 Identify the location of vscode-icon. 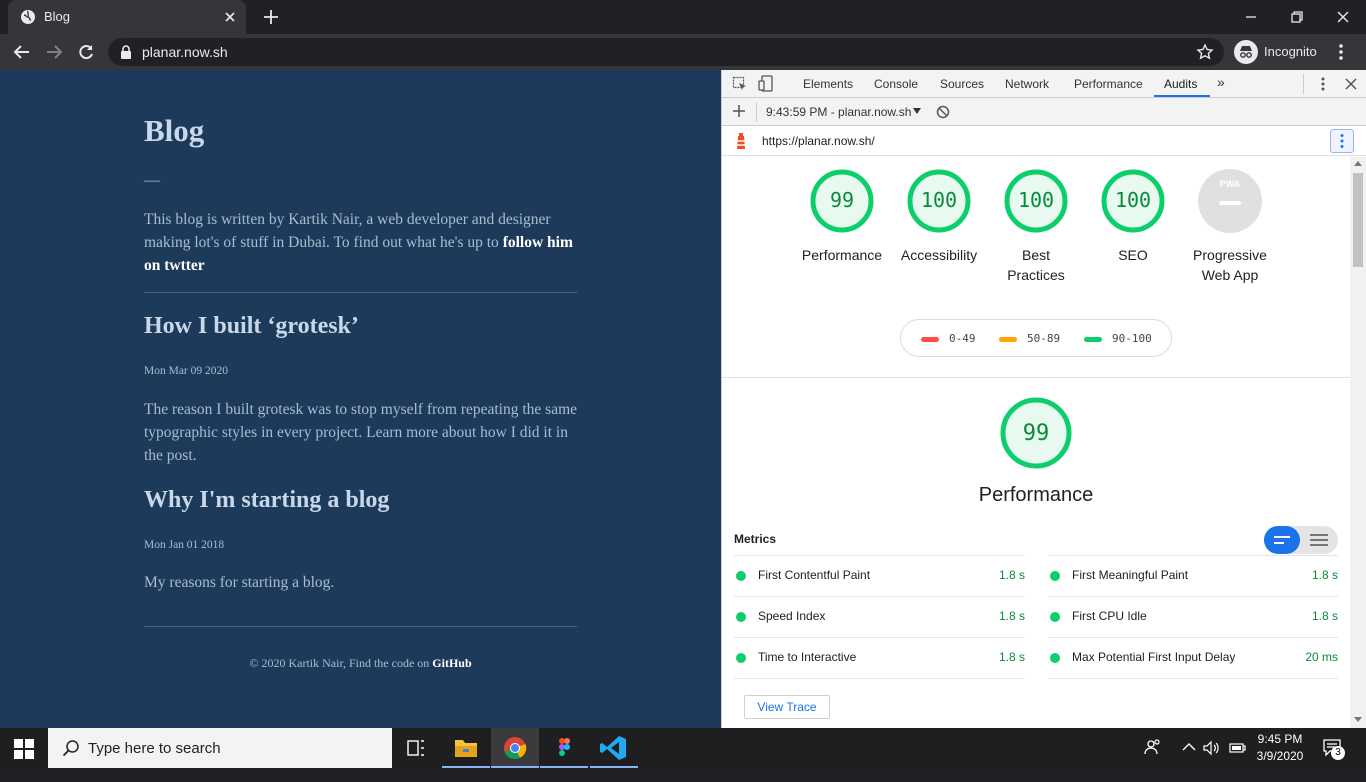
(614, 748).